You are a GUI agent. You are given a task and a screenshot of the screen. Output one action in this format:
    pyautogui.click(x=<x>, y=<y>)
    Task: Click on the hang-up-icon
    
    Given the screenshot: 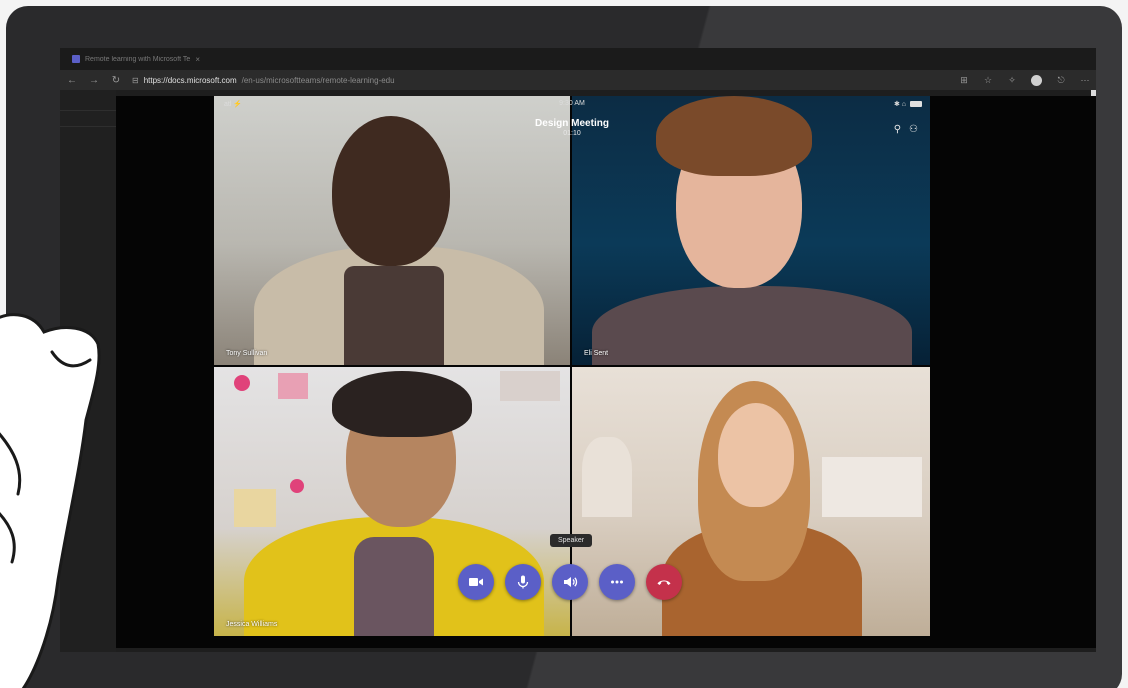 What is the action you would take?
    pyautogui.click(x=664, y=582)
    